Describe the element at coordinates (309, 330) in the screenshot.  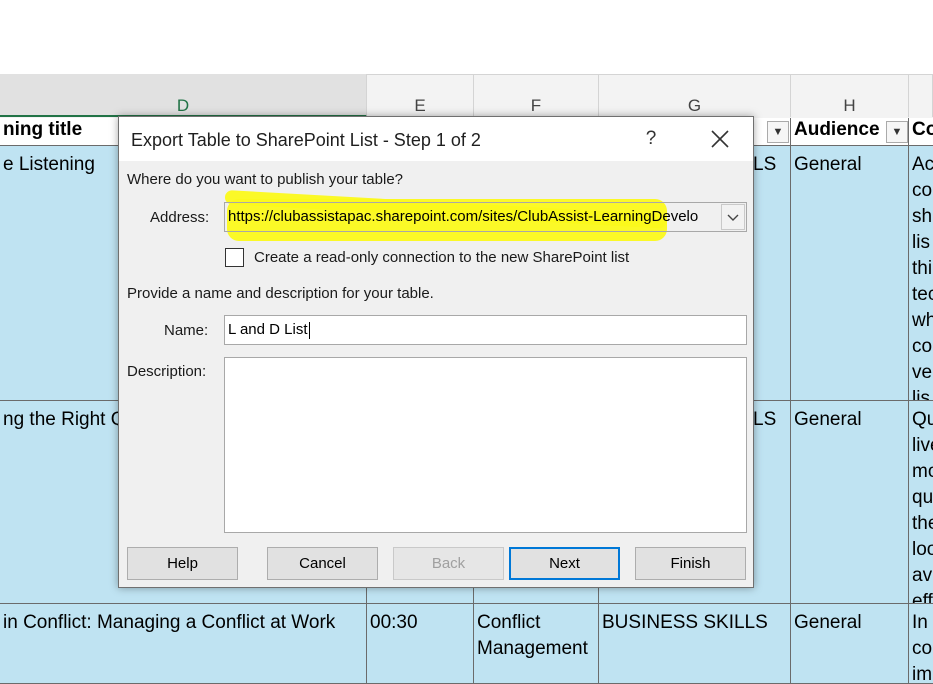
I see `text-cursor` at that location.